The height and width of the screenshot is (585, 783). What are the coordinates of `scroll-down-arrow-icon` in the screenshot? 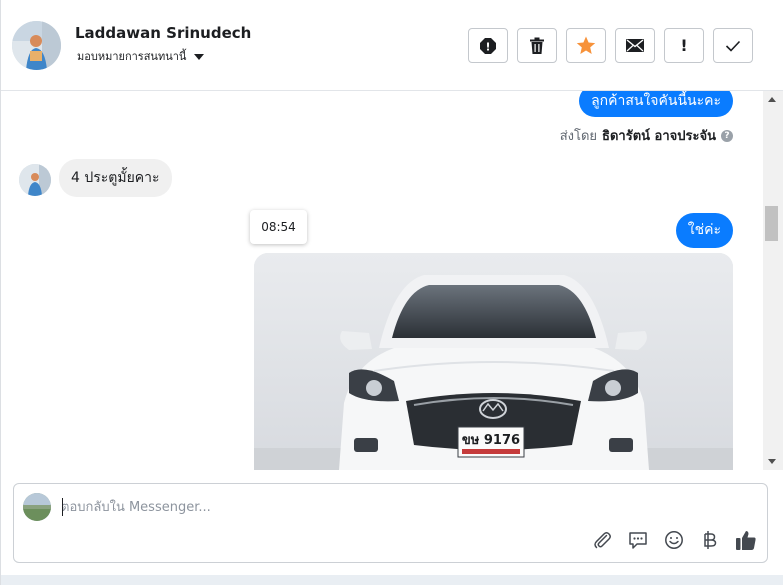 It's located at (772, 461).